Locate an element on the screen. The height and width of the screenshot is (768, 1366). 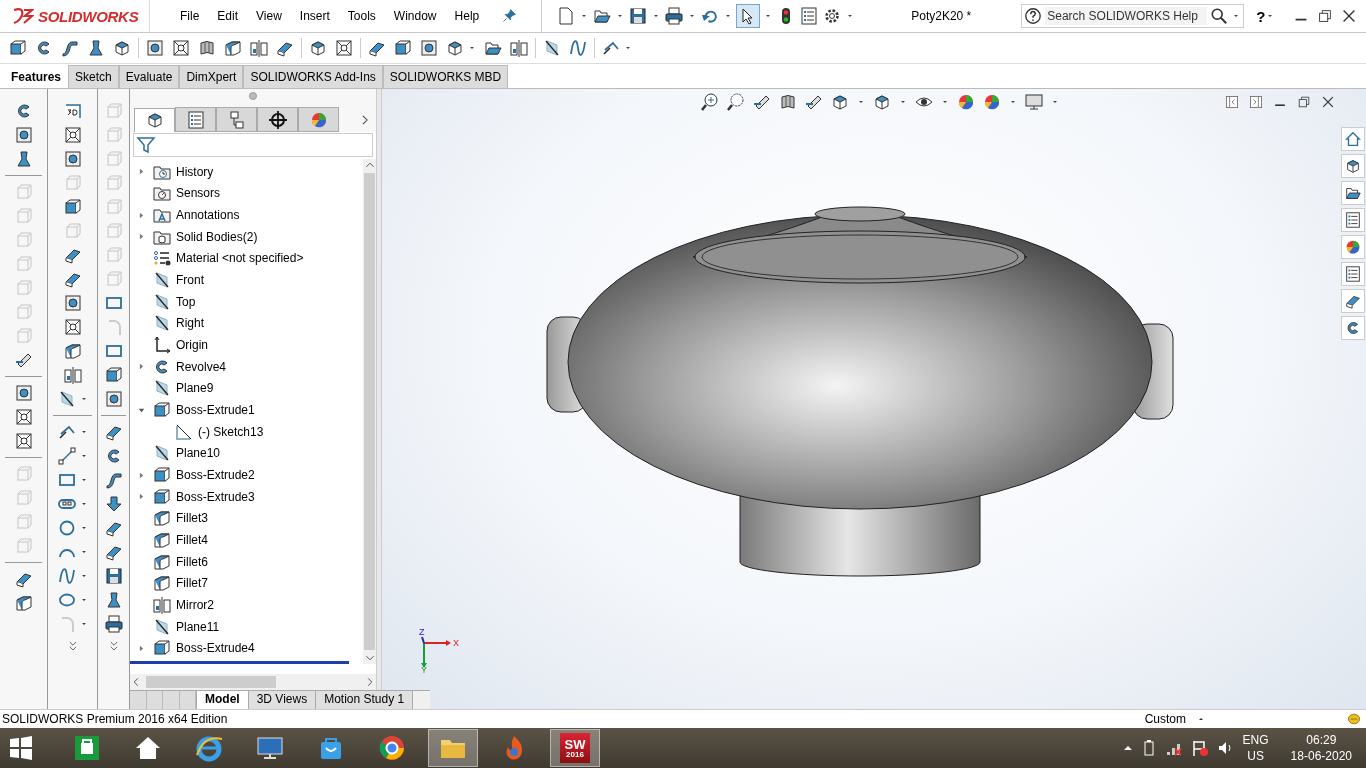
tree-item: Annotations is located at coordinates (246, 215).